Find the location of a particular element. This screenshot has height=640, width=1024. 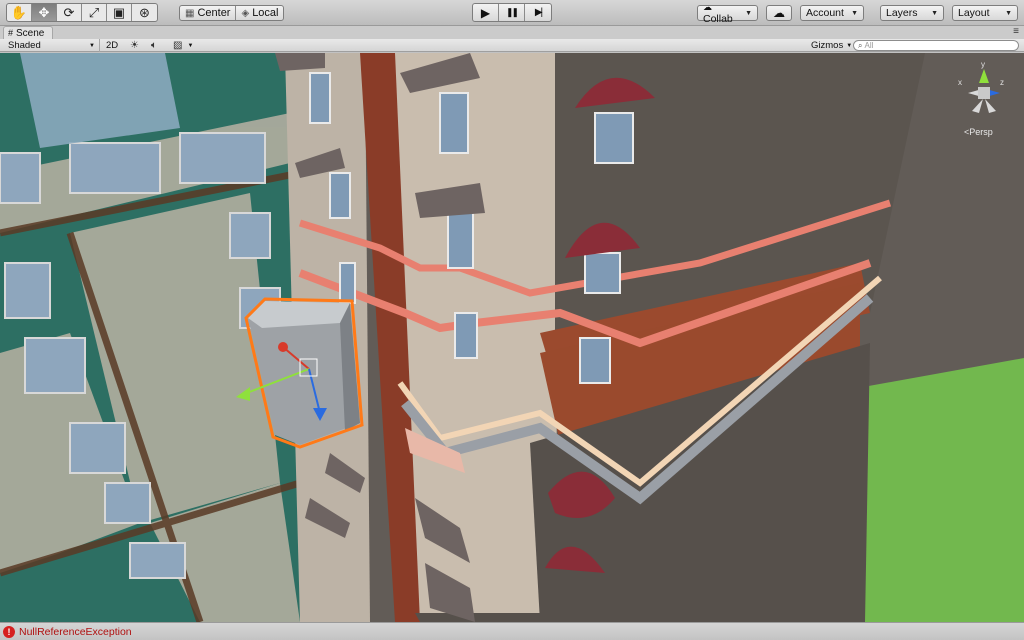

collab-label: ☁ Collab is located at coordinates (718, 13).